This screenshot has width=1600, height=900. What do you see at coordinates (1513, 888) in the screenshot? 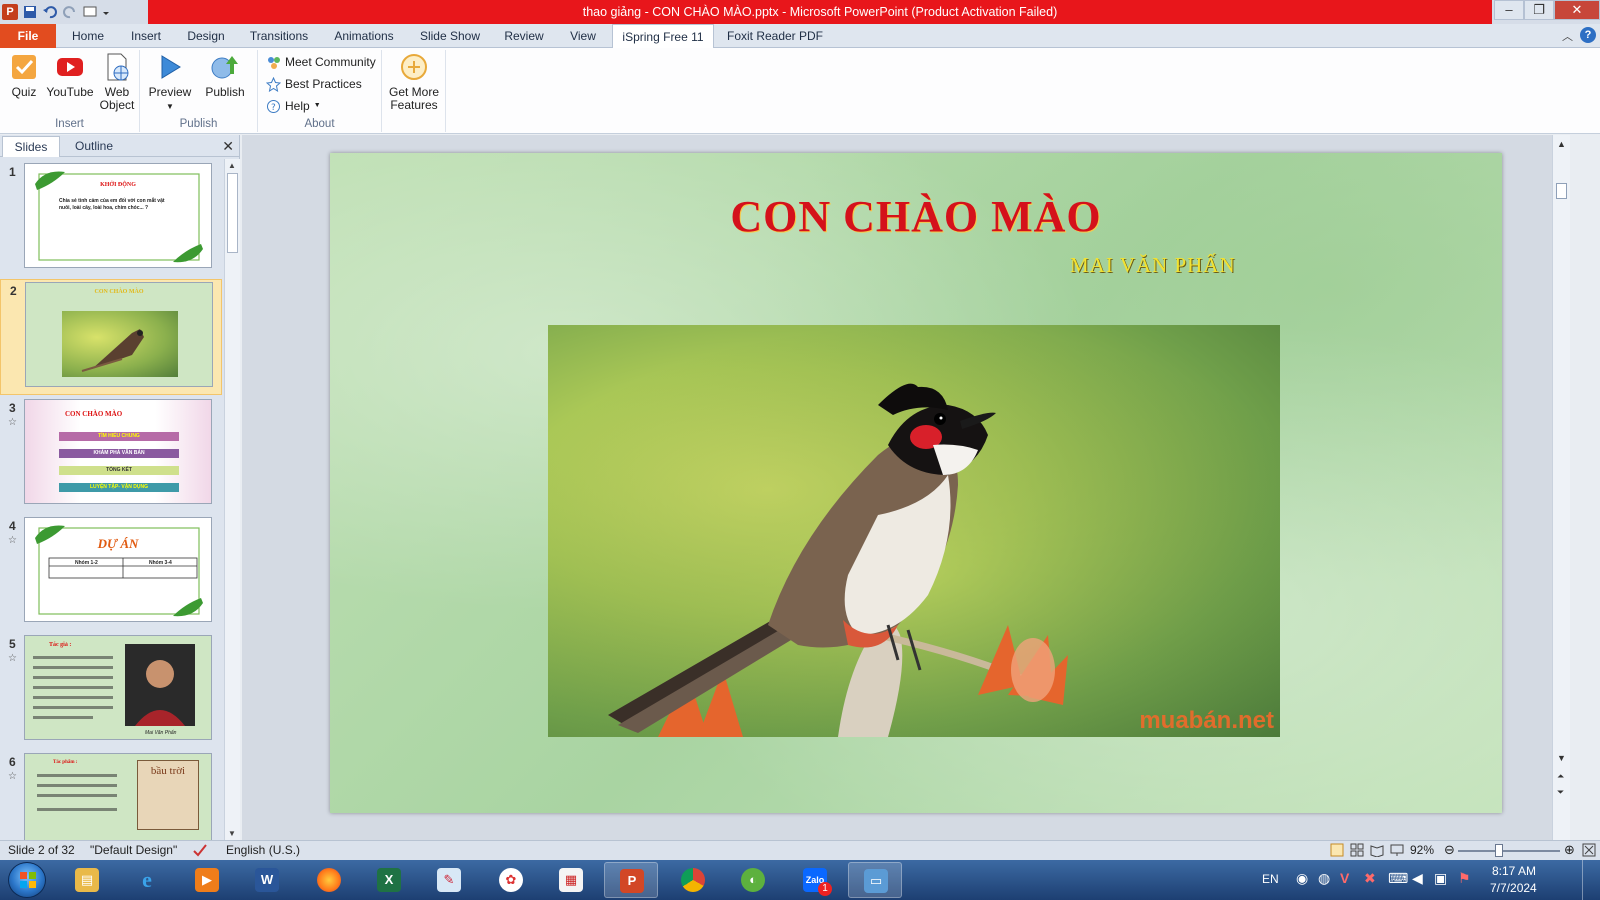
I see `clock-date: 7/7/2024` at bounding box center [1513, 888].